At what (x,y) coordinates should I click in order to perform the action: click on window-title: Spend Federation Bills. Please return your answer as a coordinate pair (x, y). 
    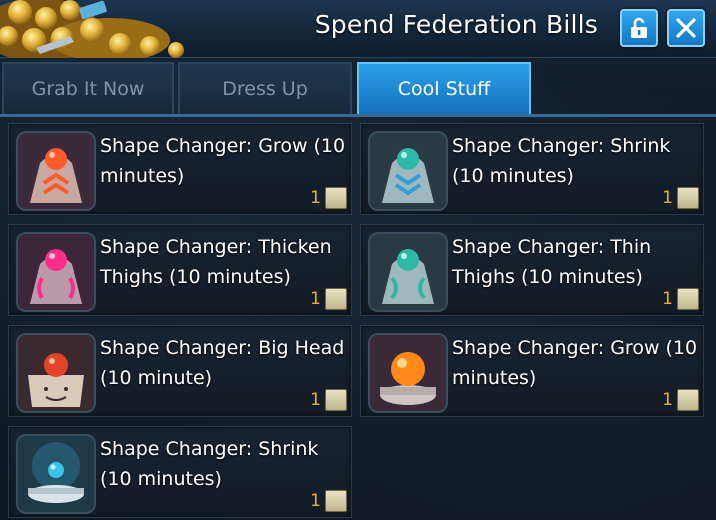
    Looking at the image, I should click on (456, 24).